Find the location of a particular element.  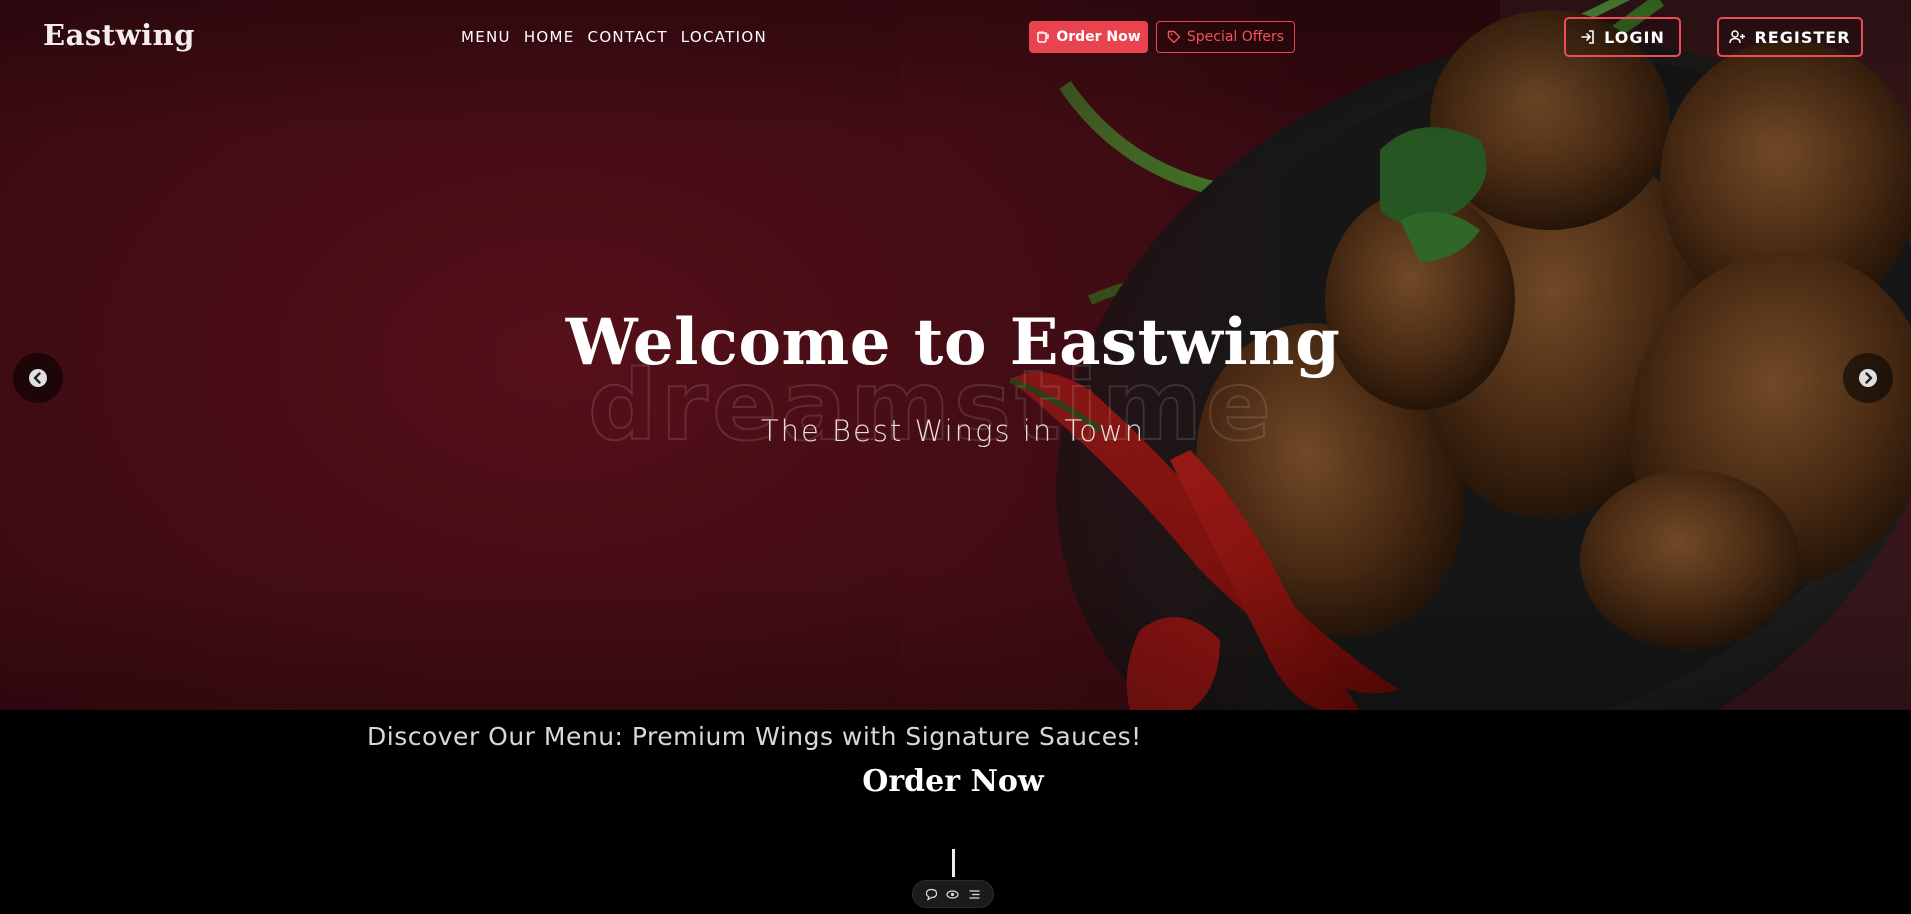

chevron-right-icon is located at coordinates (1868, 378).